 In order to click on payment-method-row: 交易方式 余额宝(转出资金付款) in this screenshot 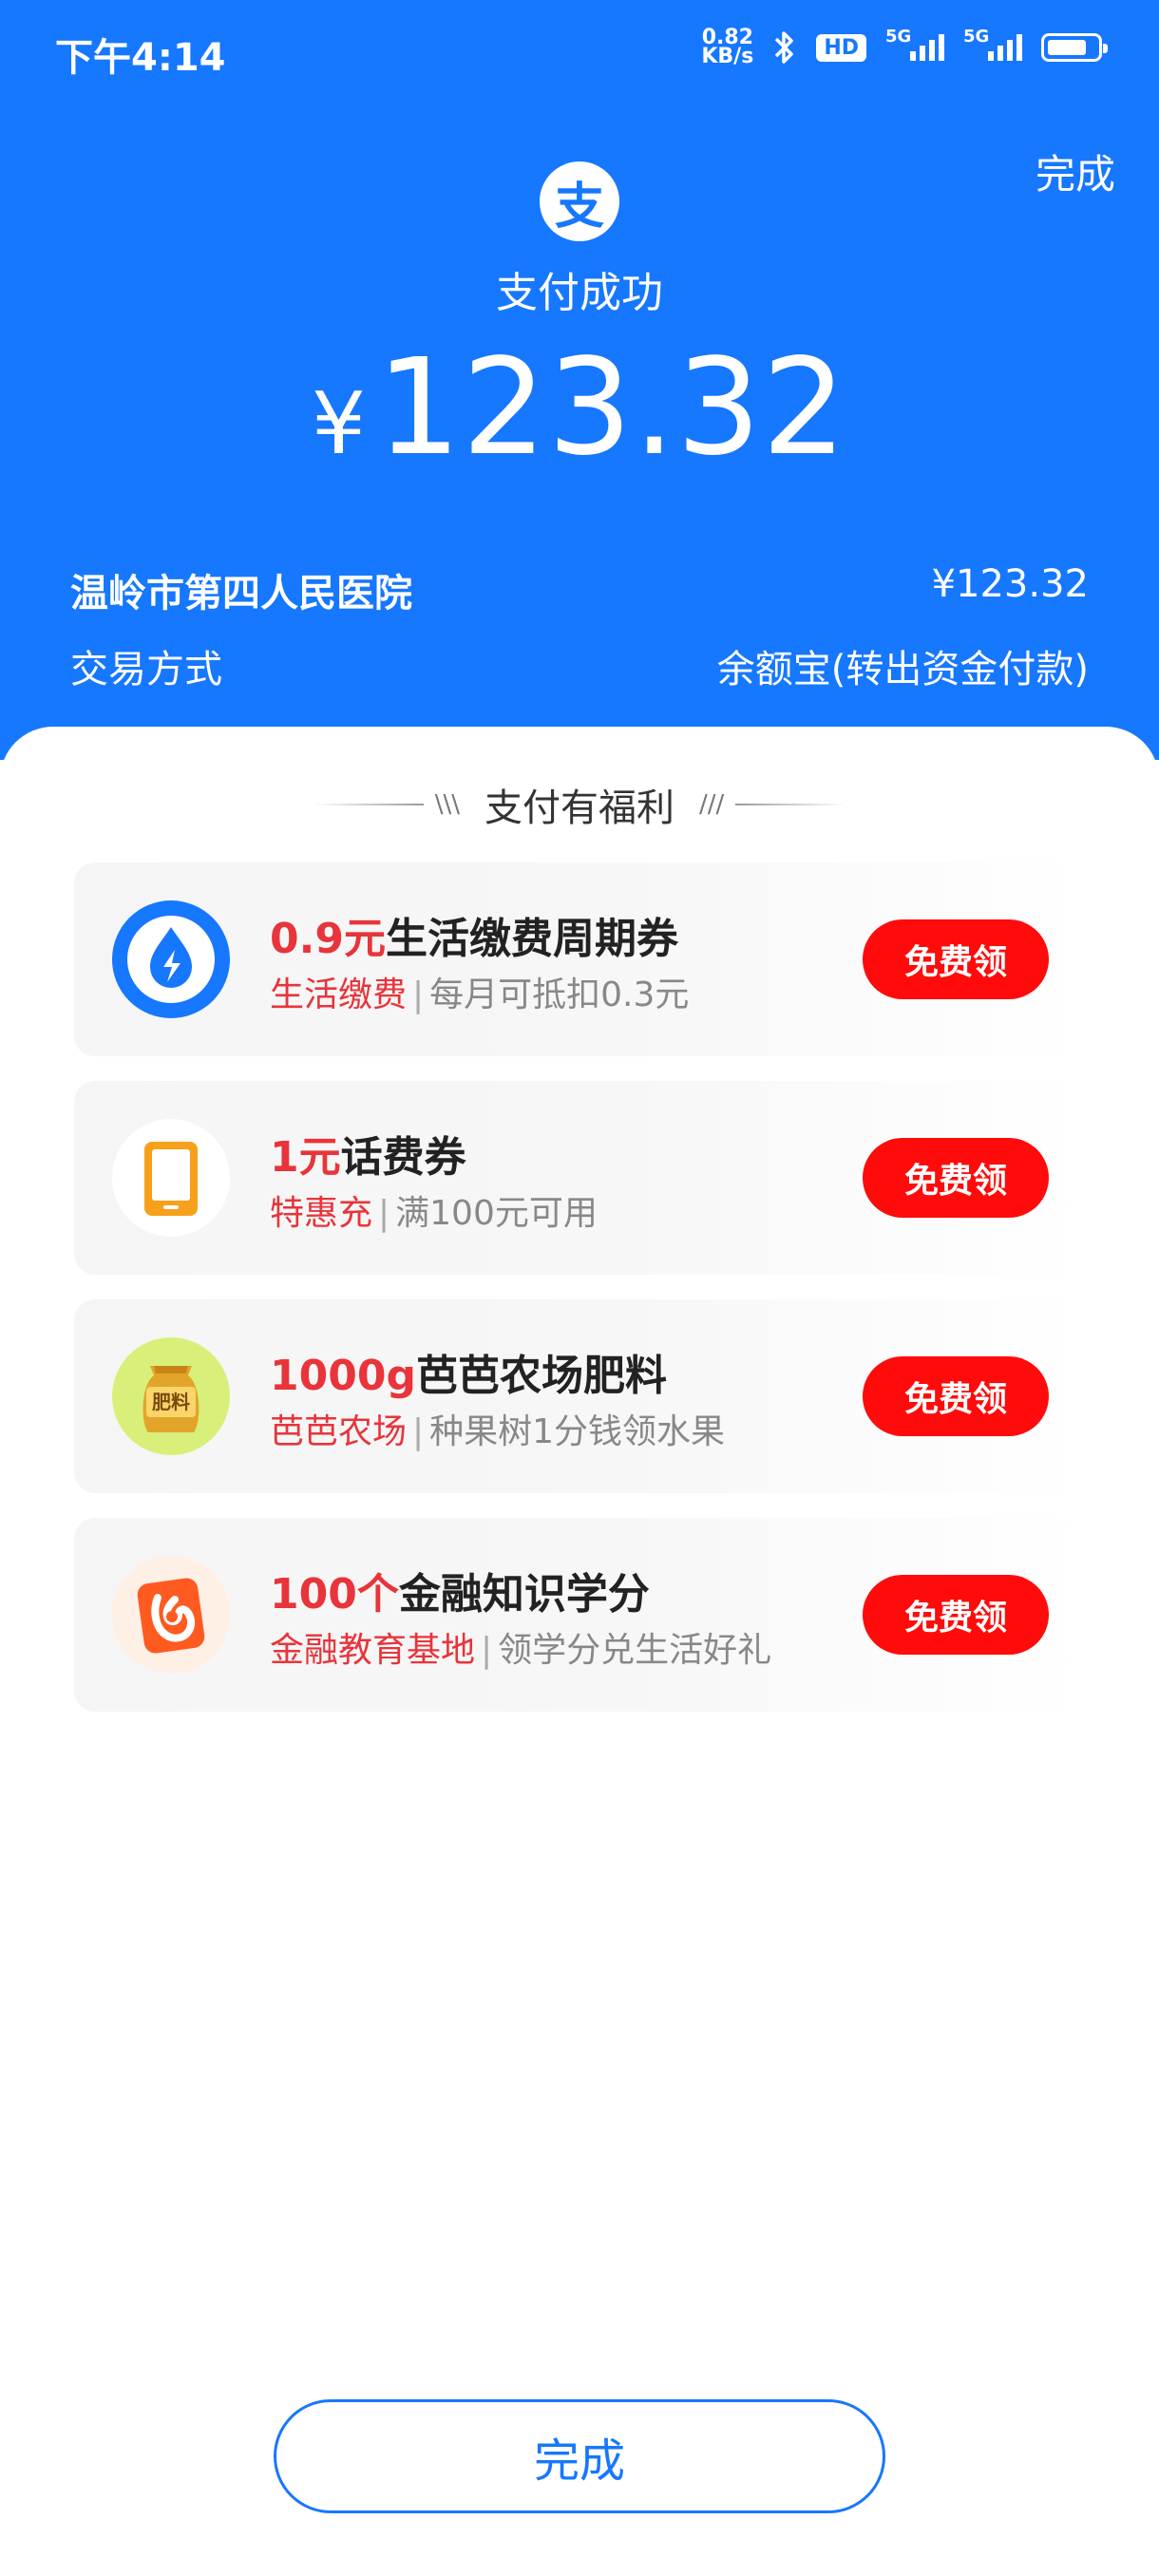, I will do `click(579, 665)`.